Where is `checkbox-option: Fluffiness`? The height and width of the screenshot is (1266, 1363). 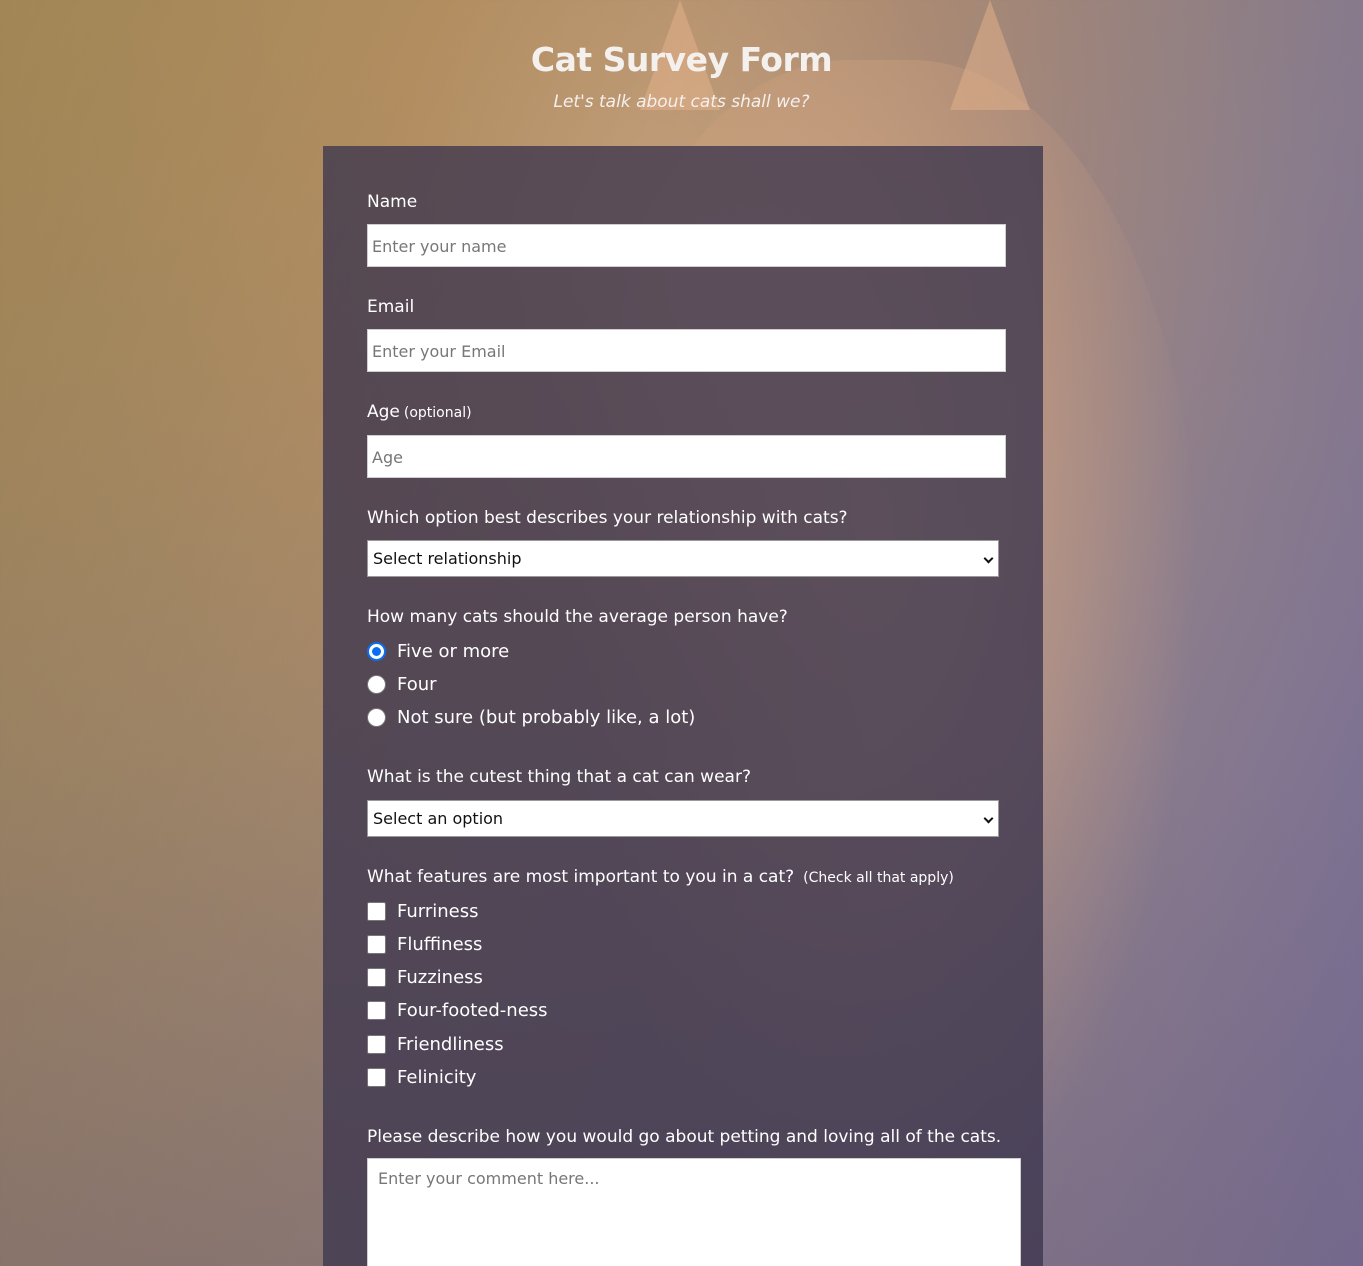 checkbox-option: Fluffiness is located at coordinates (424, 944).